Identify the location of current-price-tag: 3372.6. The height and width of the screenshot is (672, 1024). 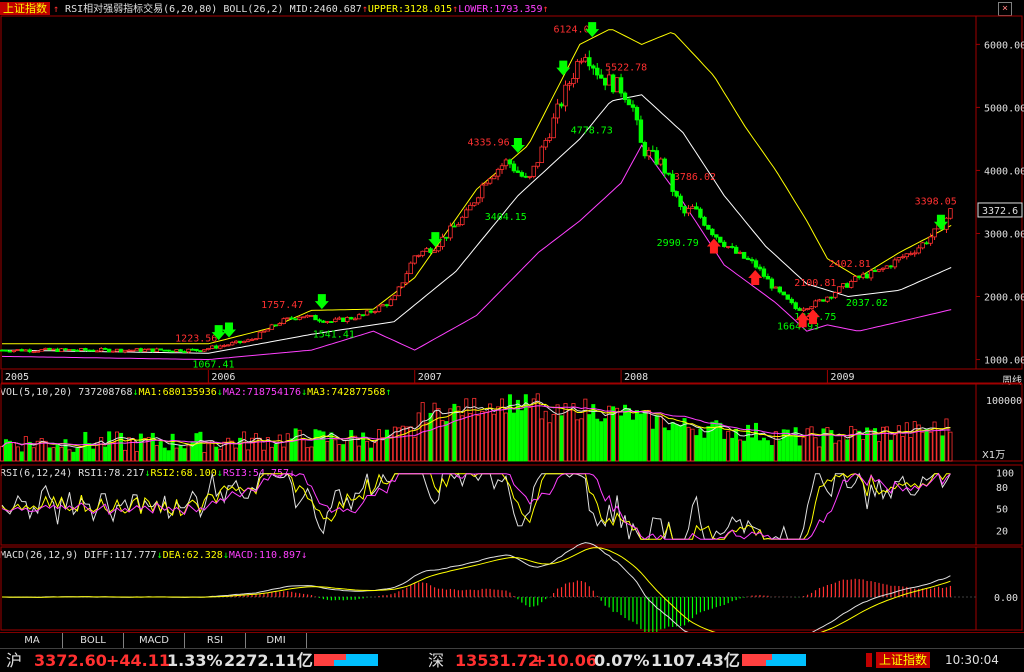
(1000, 211).